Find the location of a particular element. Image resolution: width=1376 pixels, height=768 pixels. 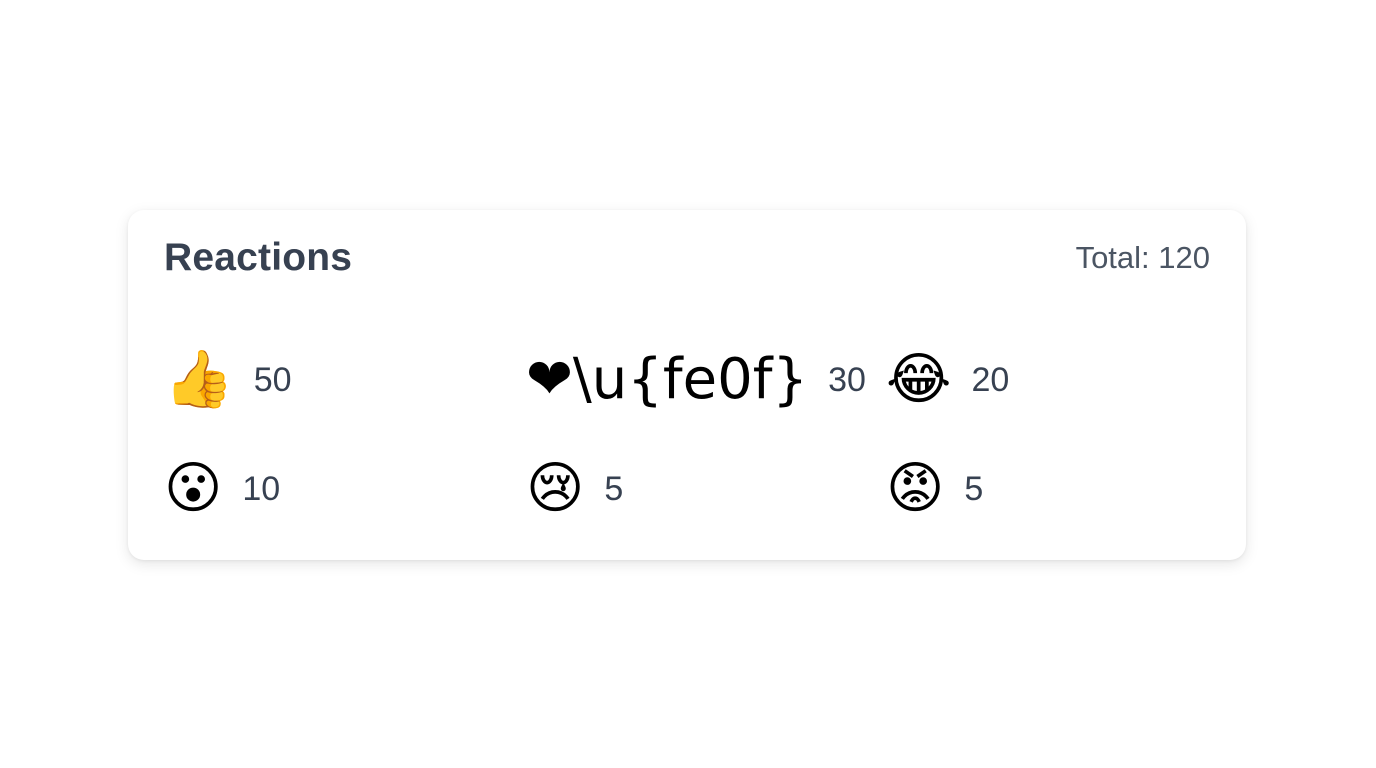

reaction-count: 50 is located at coordinates (272, 380).